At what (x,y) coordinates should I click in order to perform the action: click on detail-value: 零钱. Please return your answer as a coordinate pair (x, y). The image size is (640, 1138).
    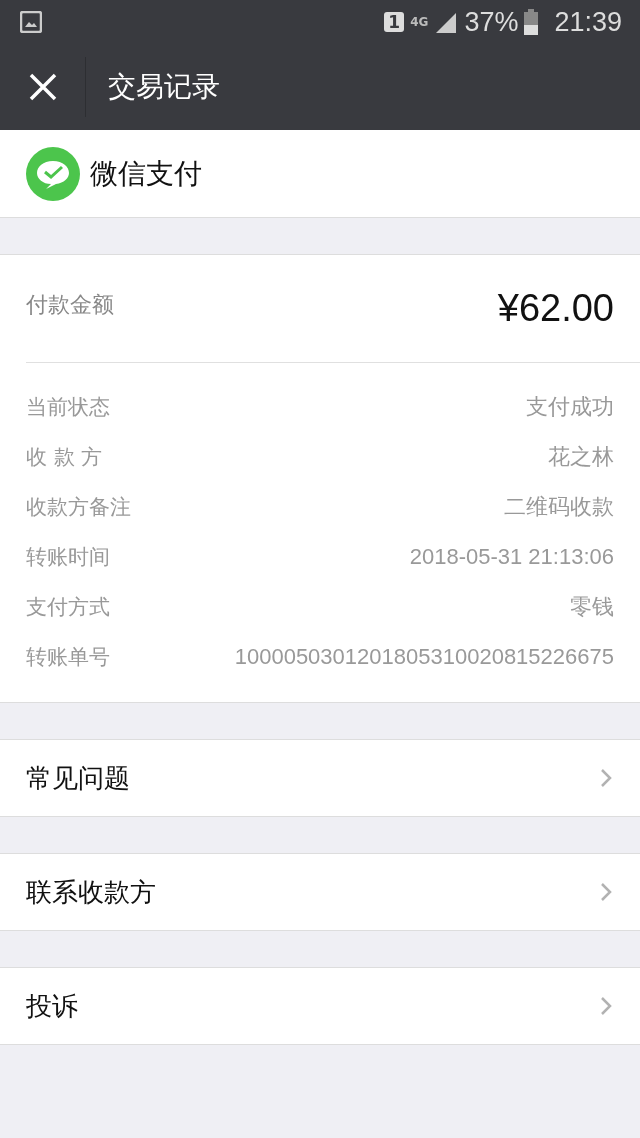
    Looking at the image, I should click on (592, 607).